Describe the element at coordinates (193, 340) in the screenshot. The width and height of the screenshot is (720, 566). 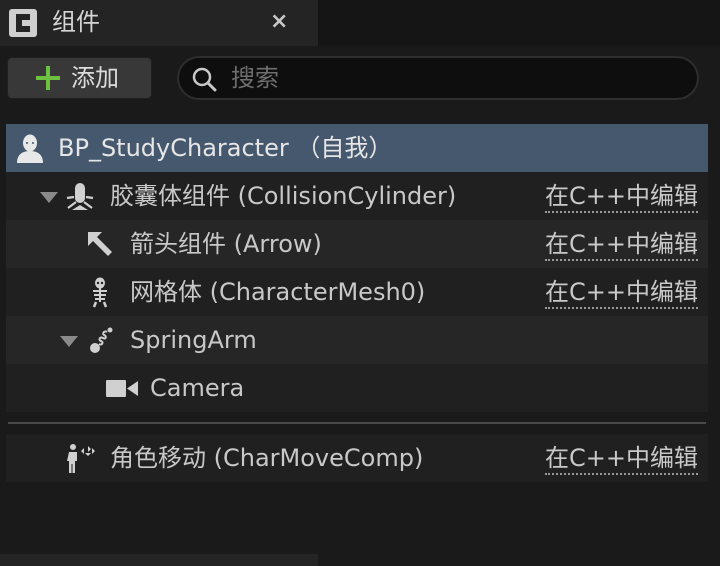
I see `tree-item-label: SpringArm` at that location.